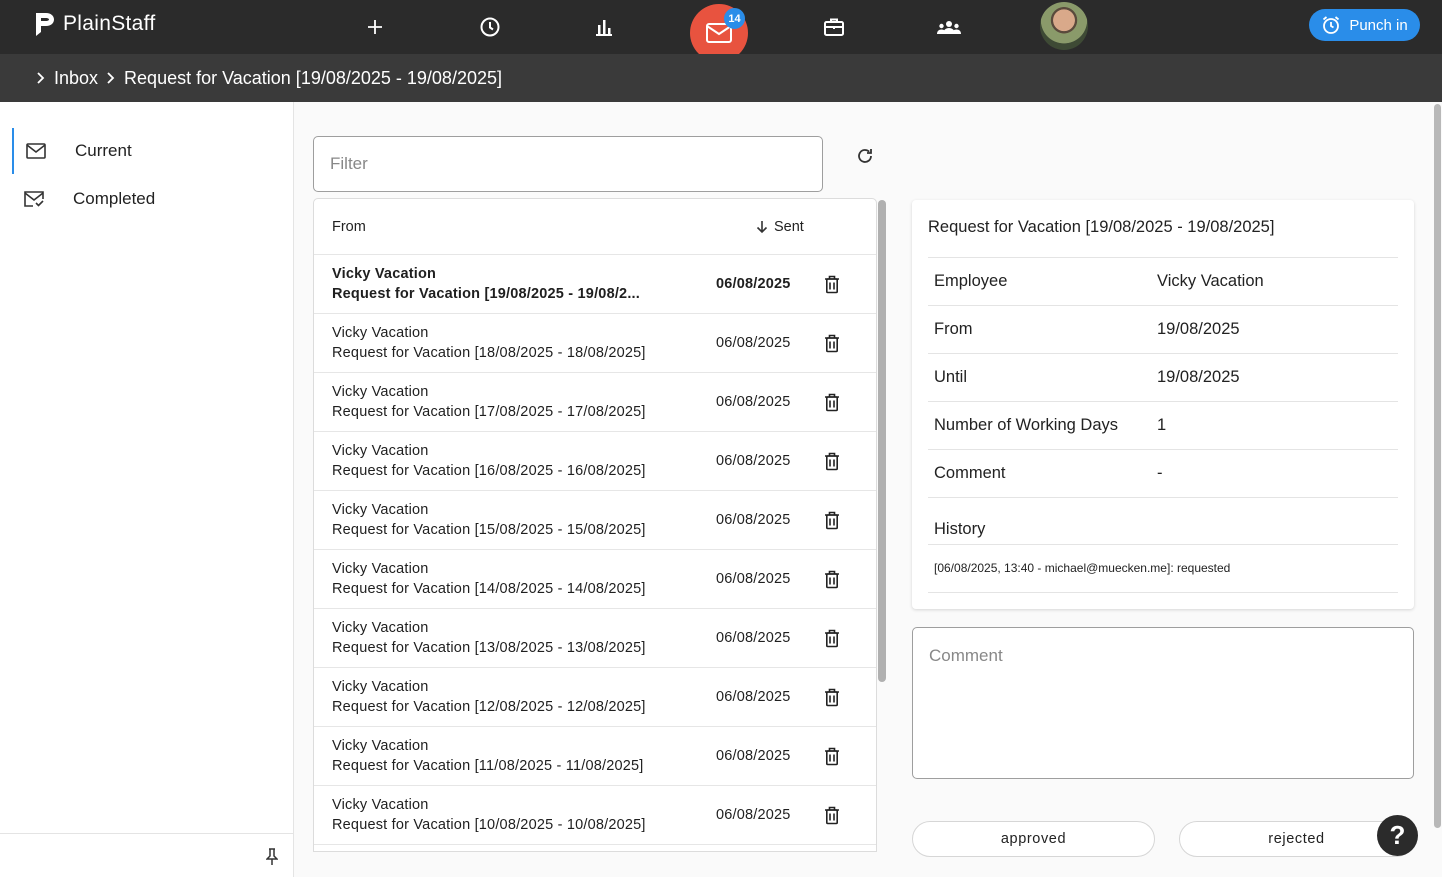  I want to click on history-heading: History, so click(960, 529).